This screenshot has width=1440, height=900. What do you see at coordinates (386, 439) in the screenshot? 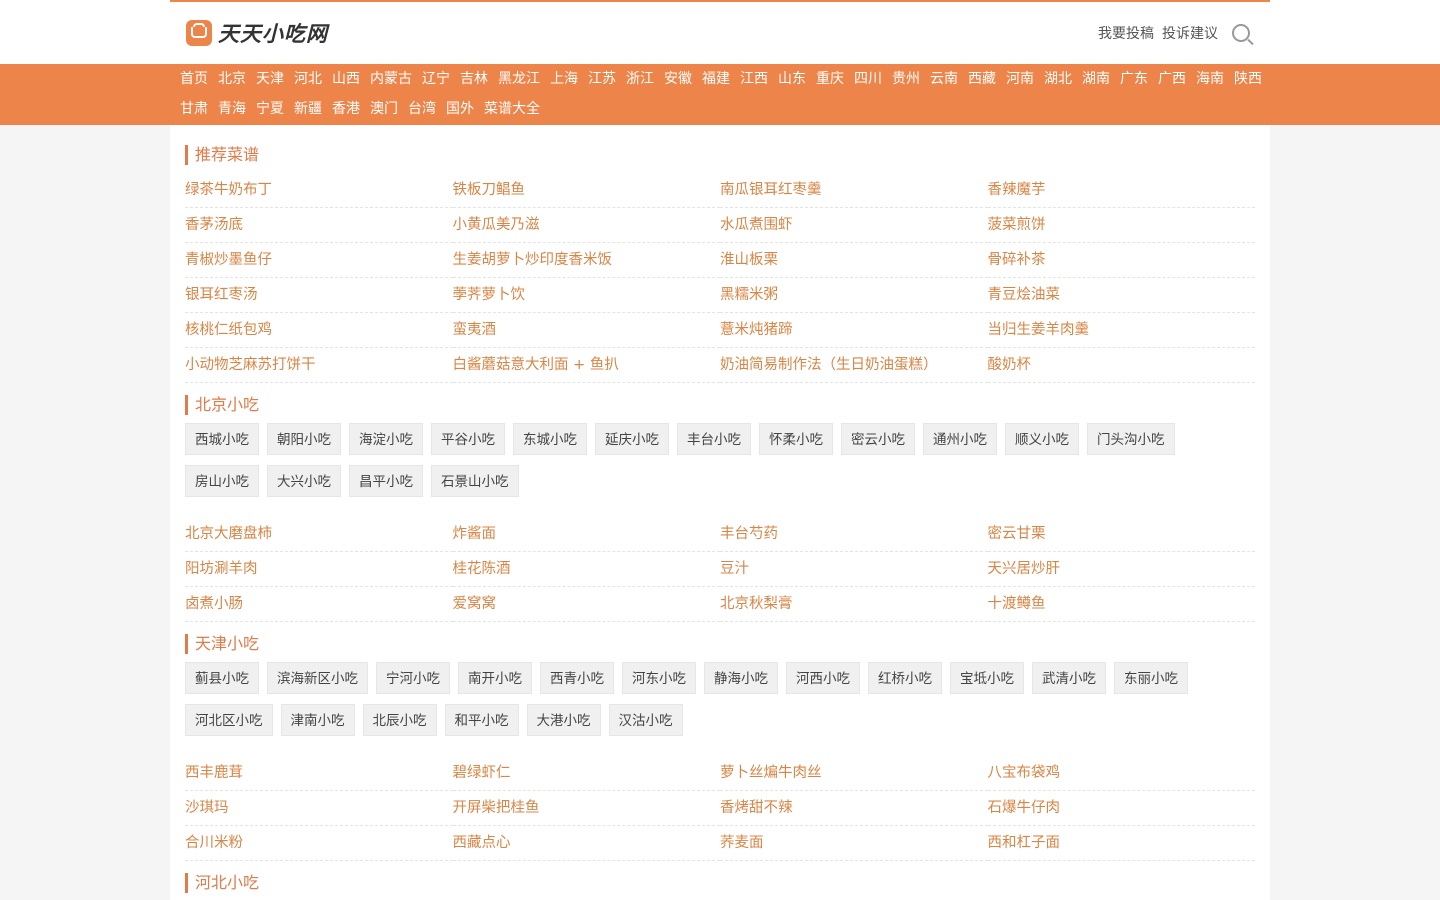
I see `district-tag: 海淀小吃` at bounding box center [386, 439].